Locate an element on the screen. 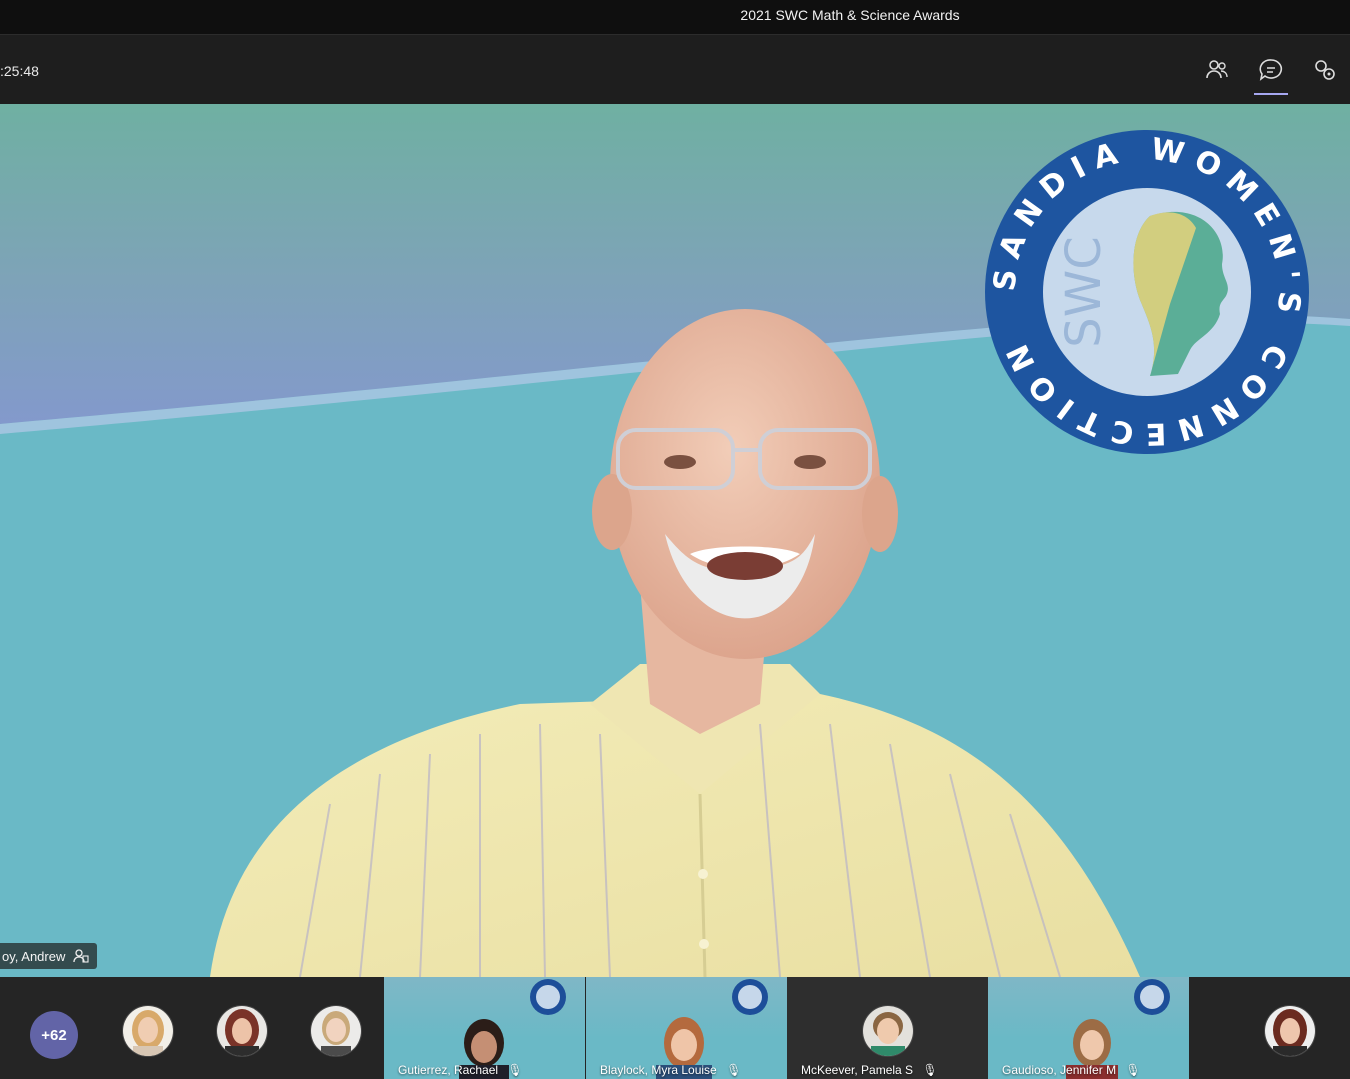  participants-icon is located at coordinates (1217, 69).